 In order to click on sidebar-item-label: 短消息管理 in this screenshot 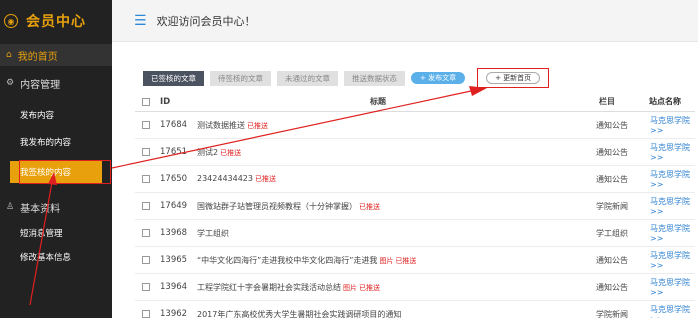, I will do `click(41, 234)`.